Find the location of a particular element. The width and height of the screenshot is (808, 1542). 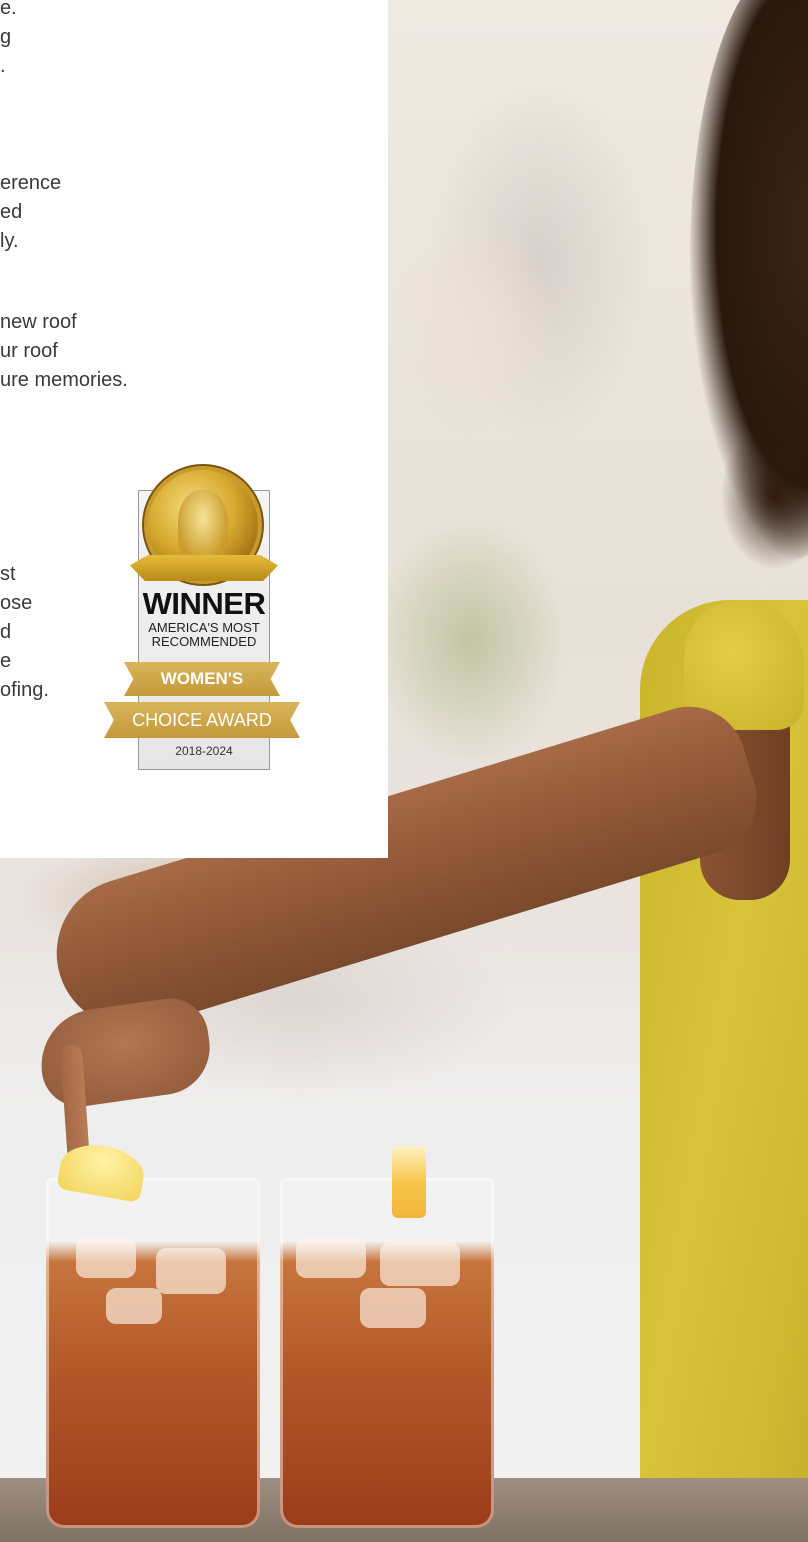

body-paragraph: st ose d e ofing. is located at coordinates (24, 632).